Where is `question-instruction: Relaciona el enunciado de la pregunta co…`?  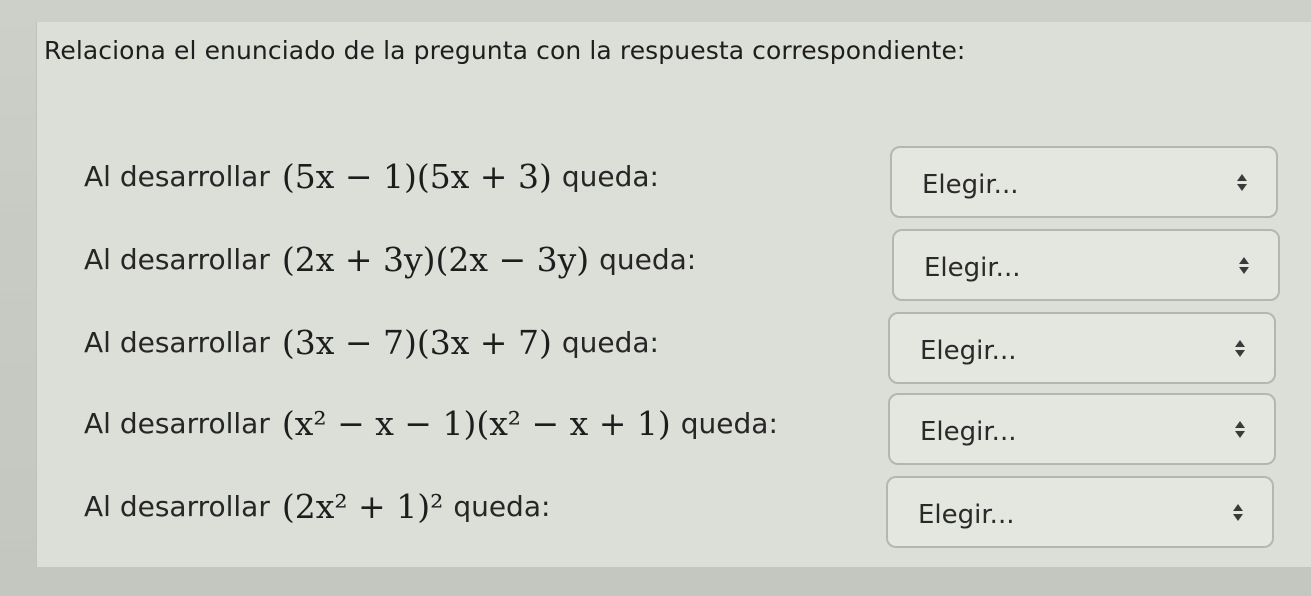
question-instruction: Relaciona el enunciado de la pregunta co… is located at coordinates (505, 50).